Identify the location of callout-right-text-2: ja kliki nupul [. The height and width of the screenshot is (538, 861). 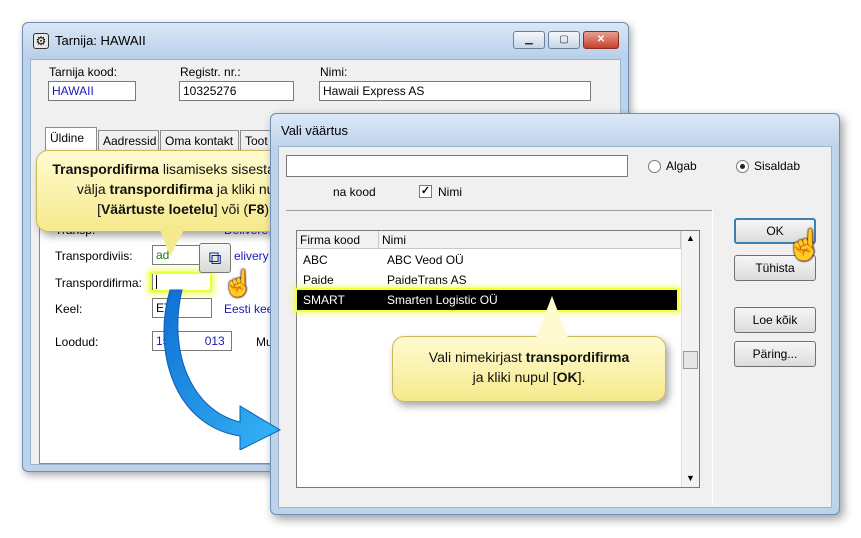
(514, 377).